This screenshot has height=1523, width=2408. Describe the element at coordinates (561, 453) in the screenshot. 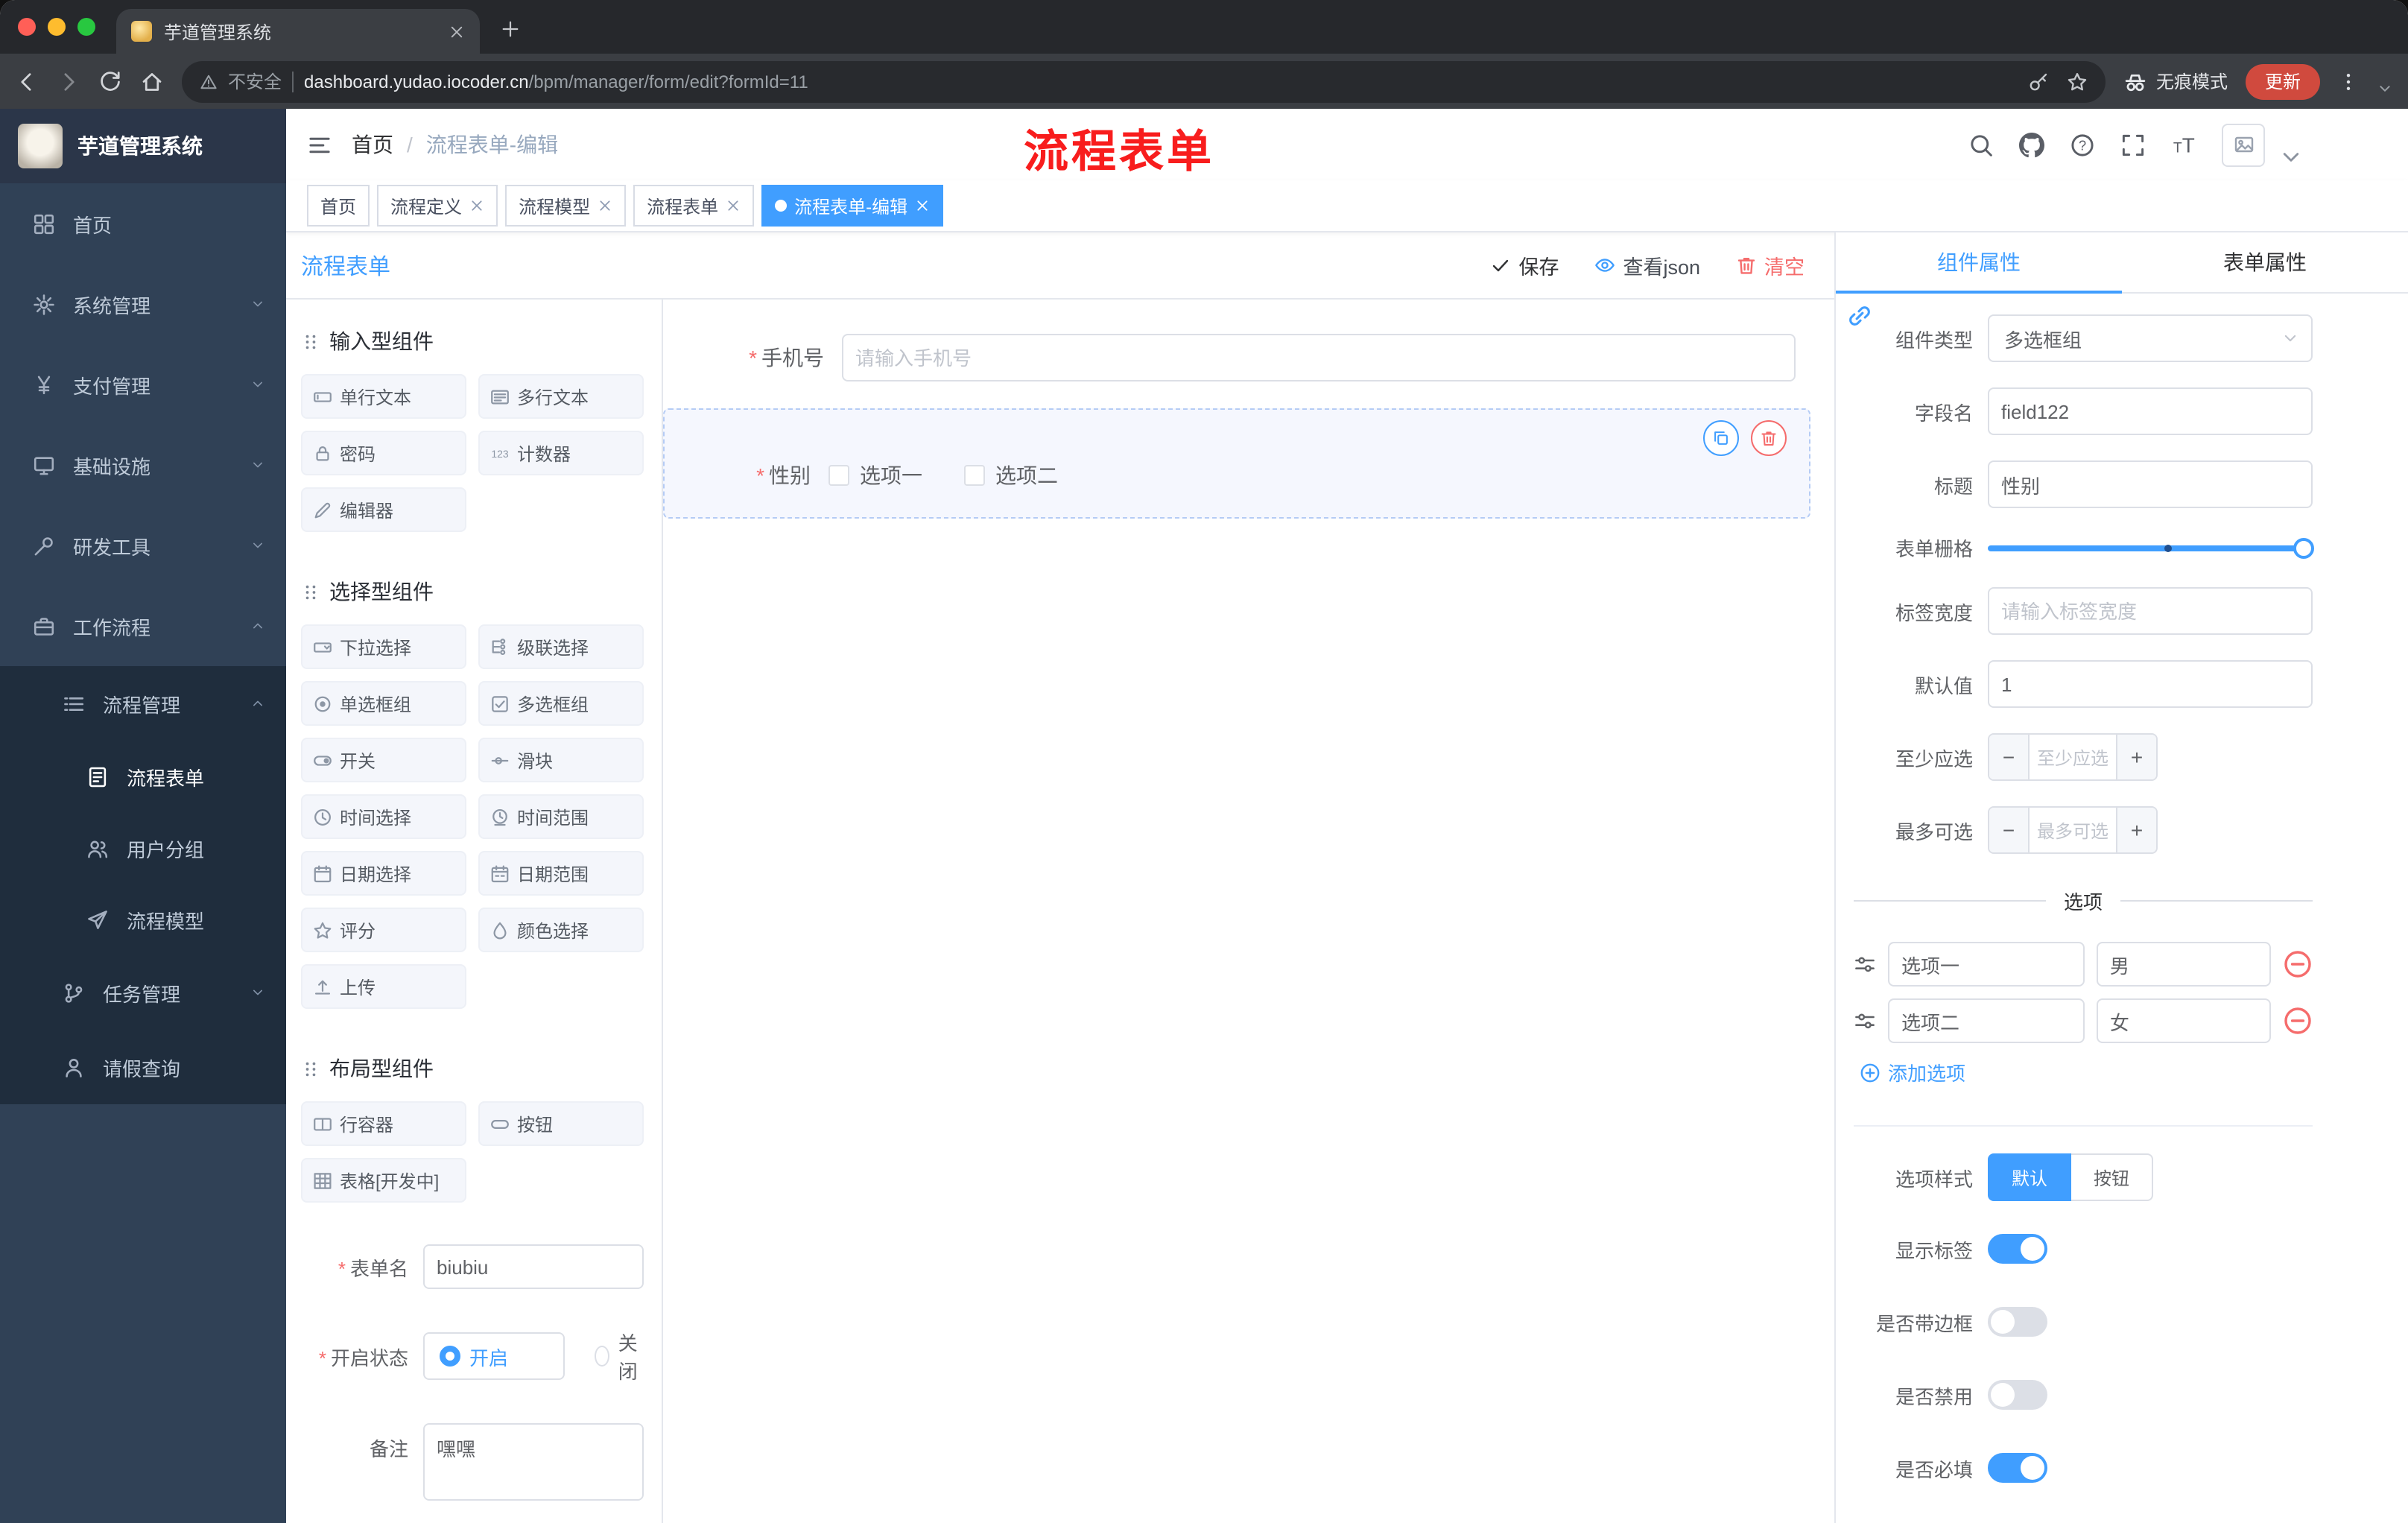

I see `palette-item-counter: 123 计数器` at that location.